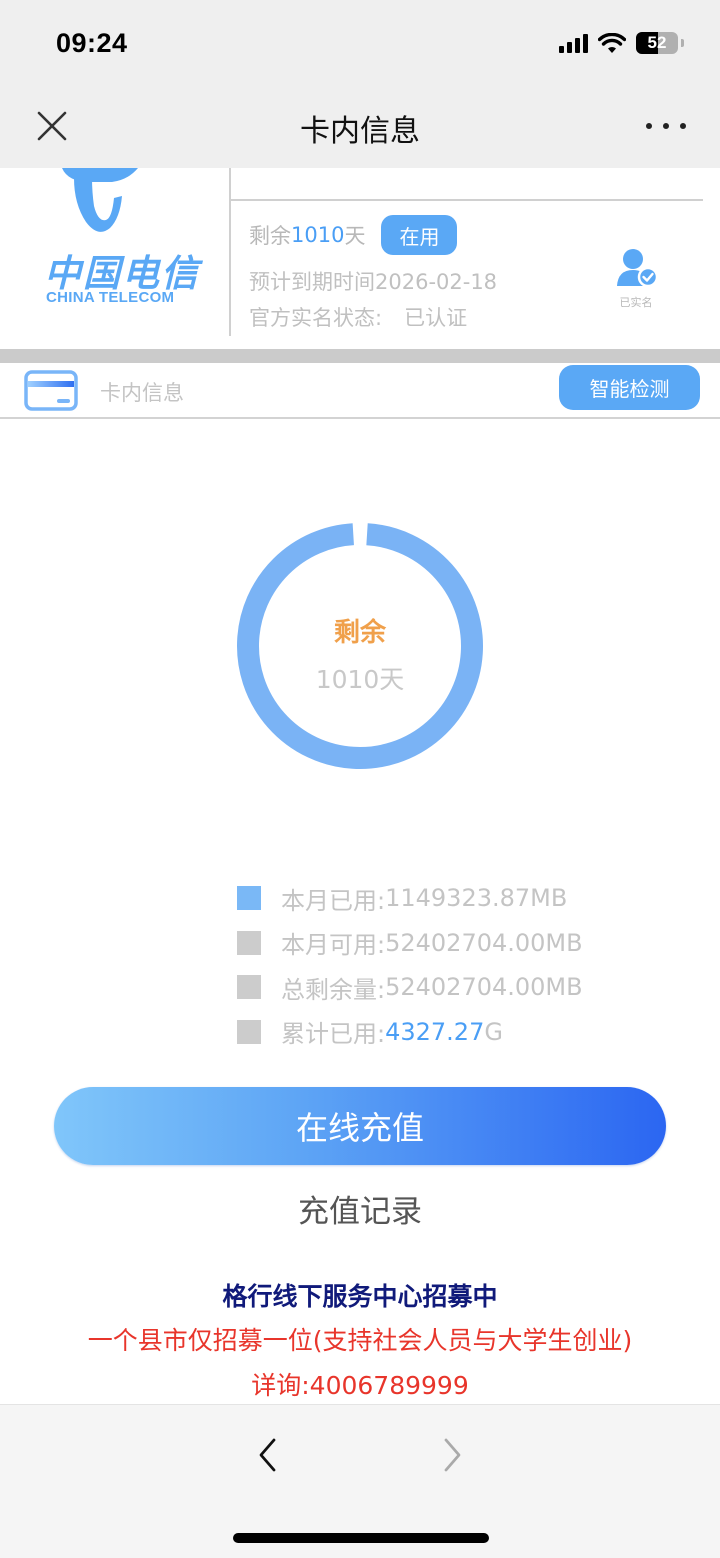  Describe the element at coordinates (333, 989) in the screenshot. I see `legend-label: 总剩余量:` at that location.